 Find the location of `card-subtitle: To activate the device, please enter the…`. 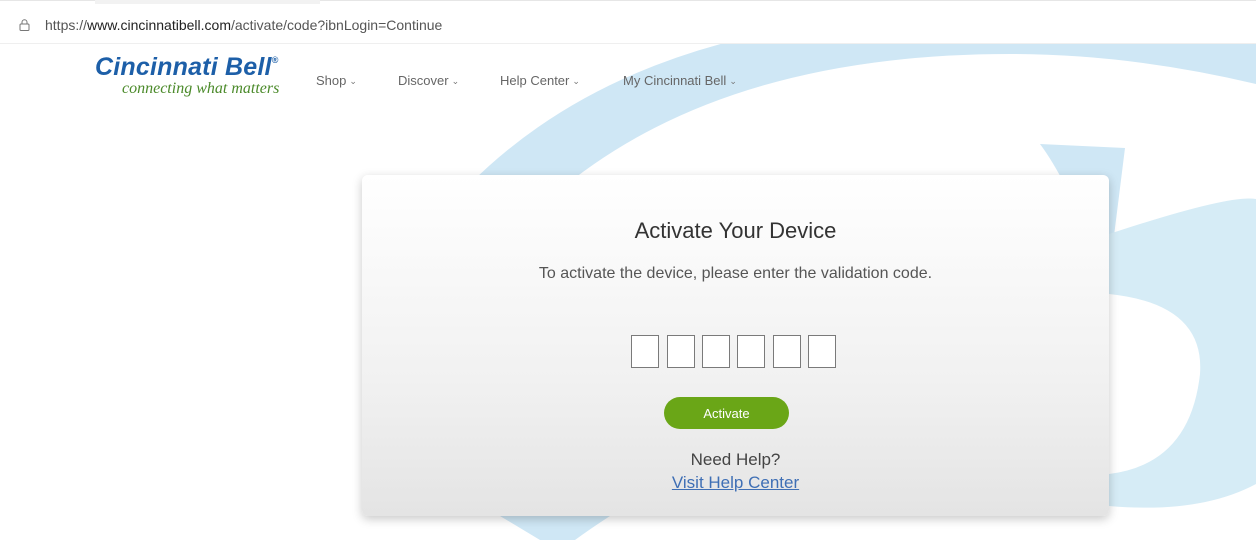

card-subtitle: To activate the device, please enter the… is located at coordinates (735, 273).